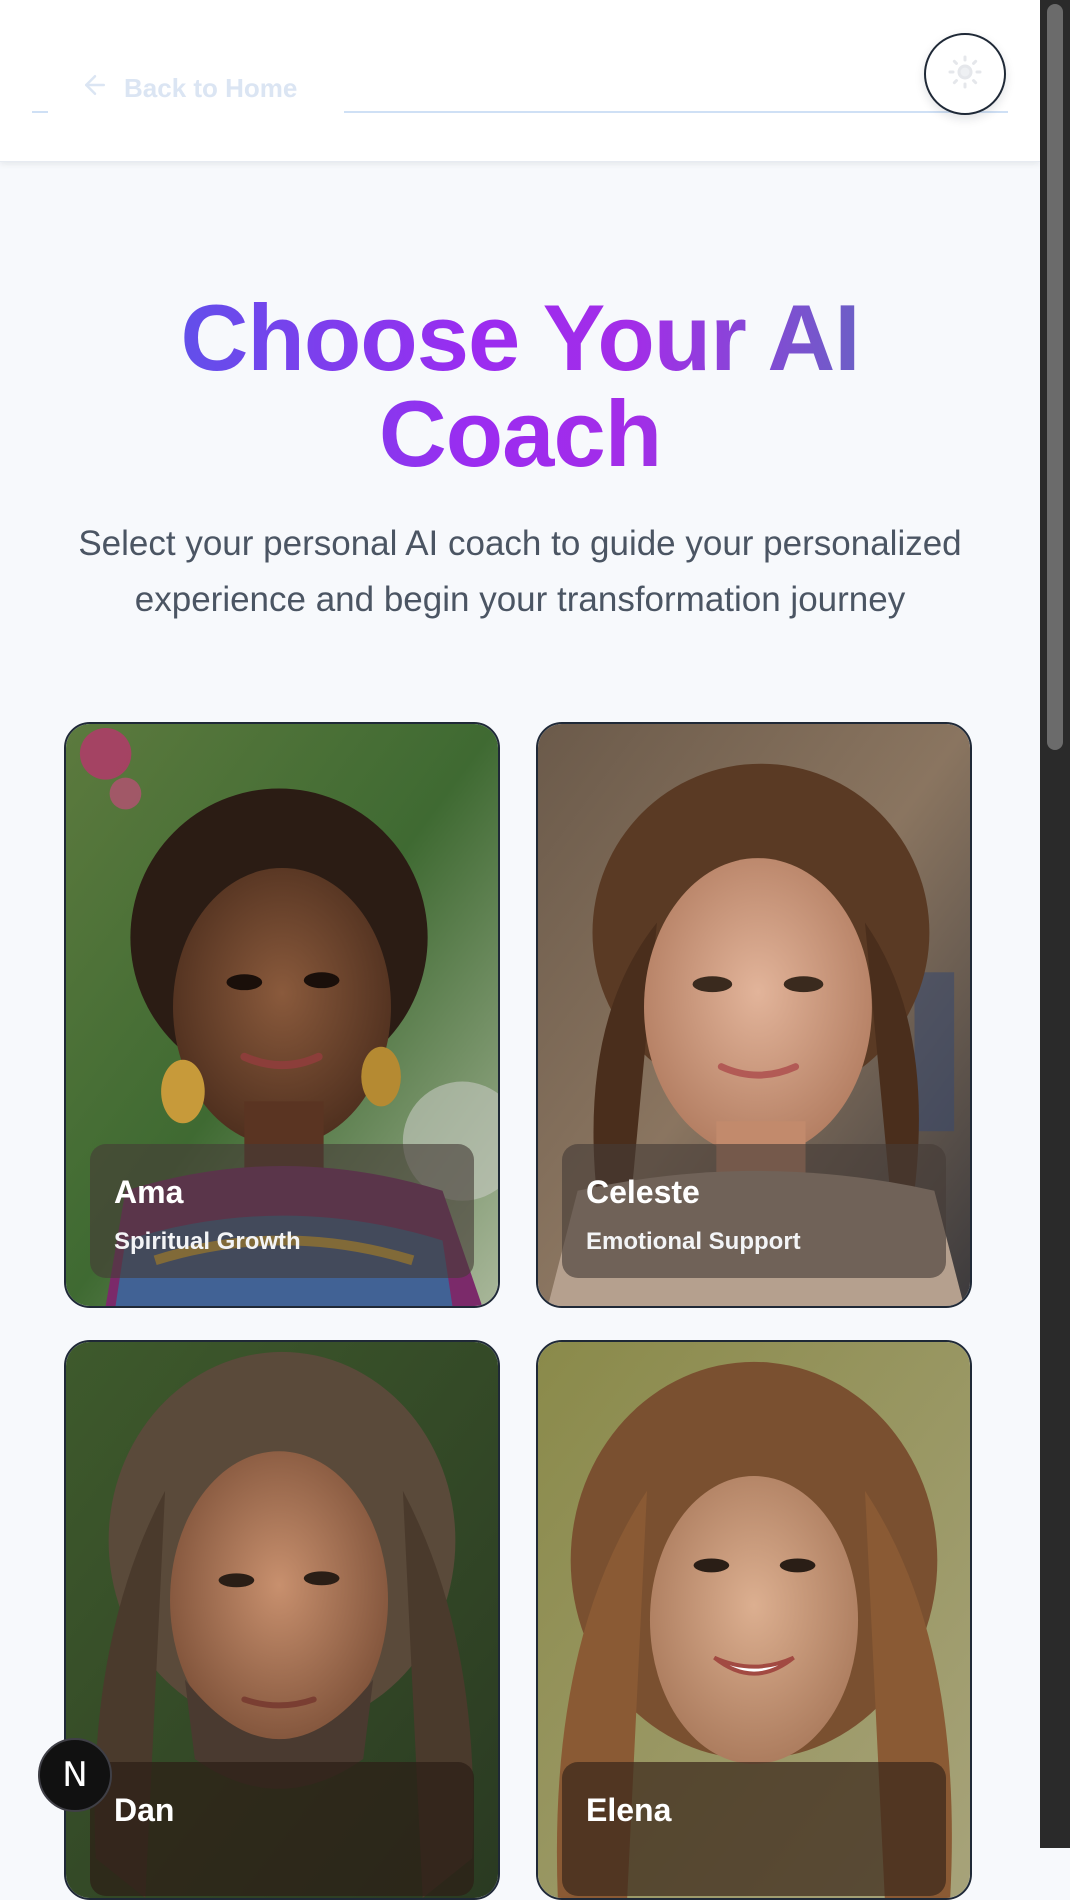  I want to click on coach-specialty: Emotional Support, so click(693, 1241).